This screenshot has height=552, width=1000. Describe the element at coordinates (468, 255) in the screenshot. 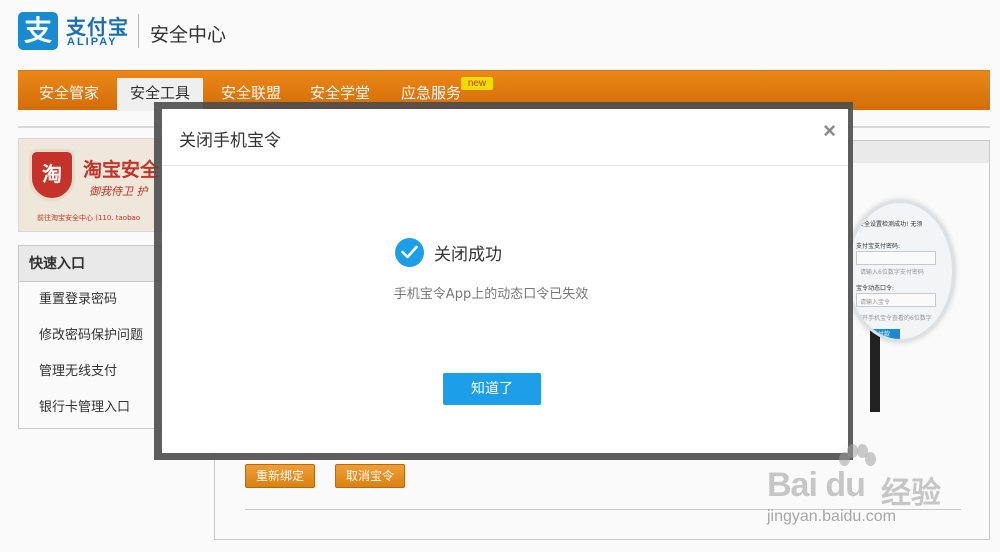

I see `success-title: 关闭成功` at that location.